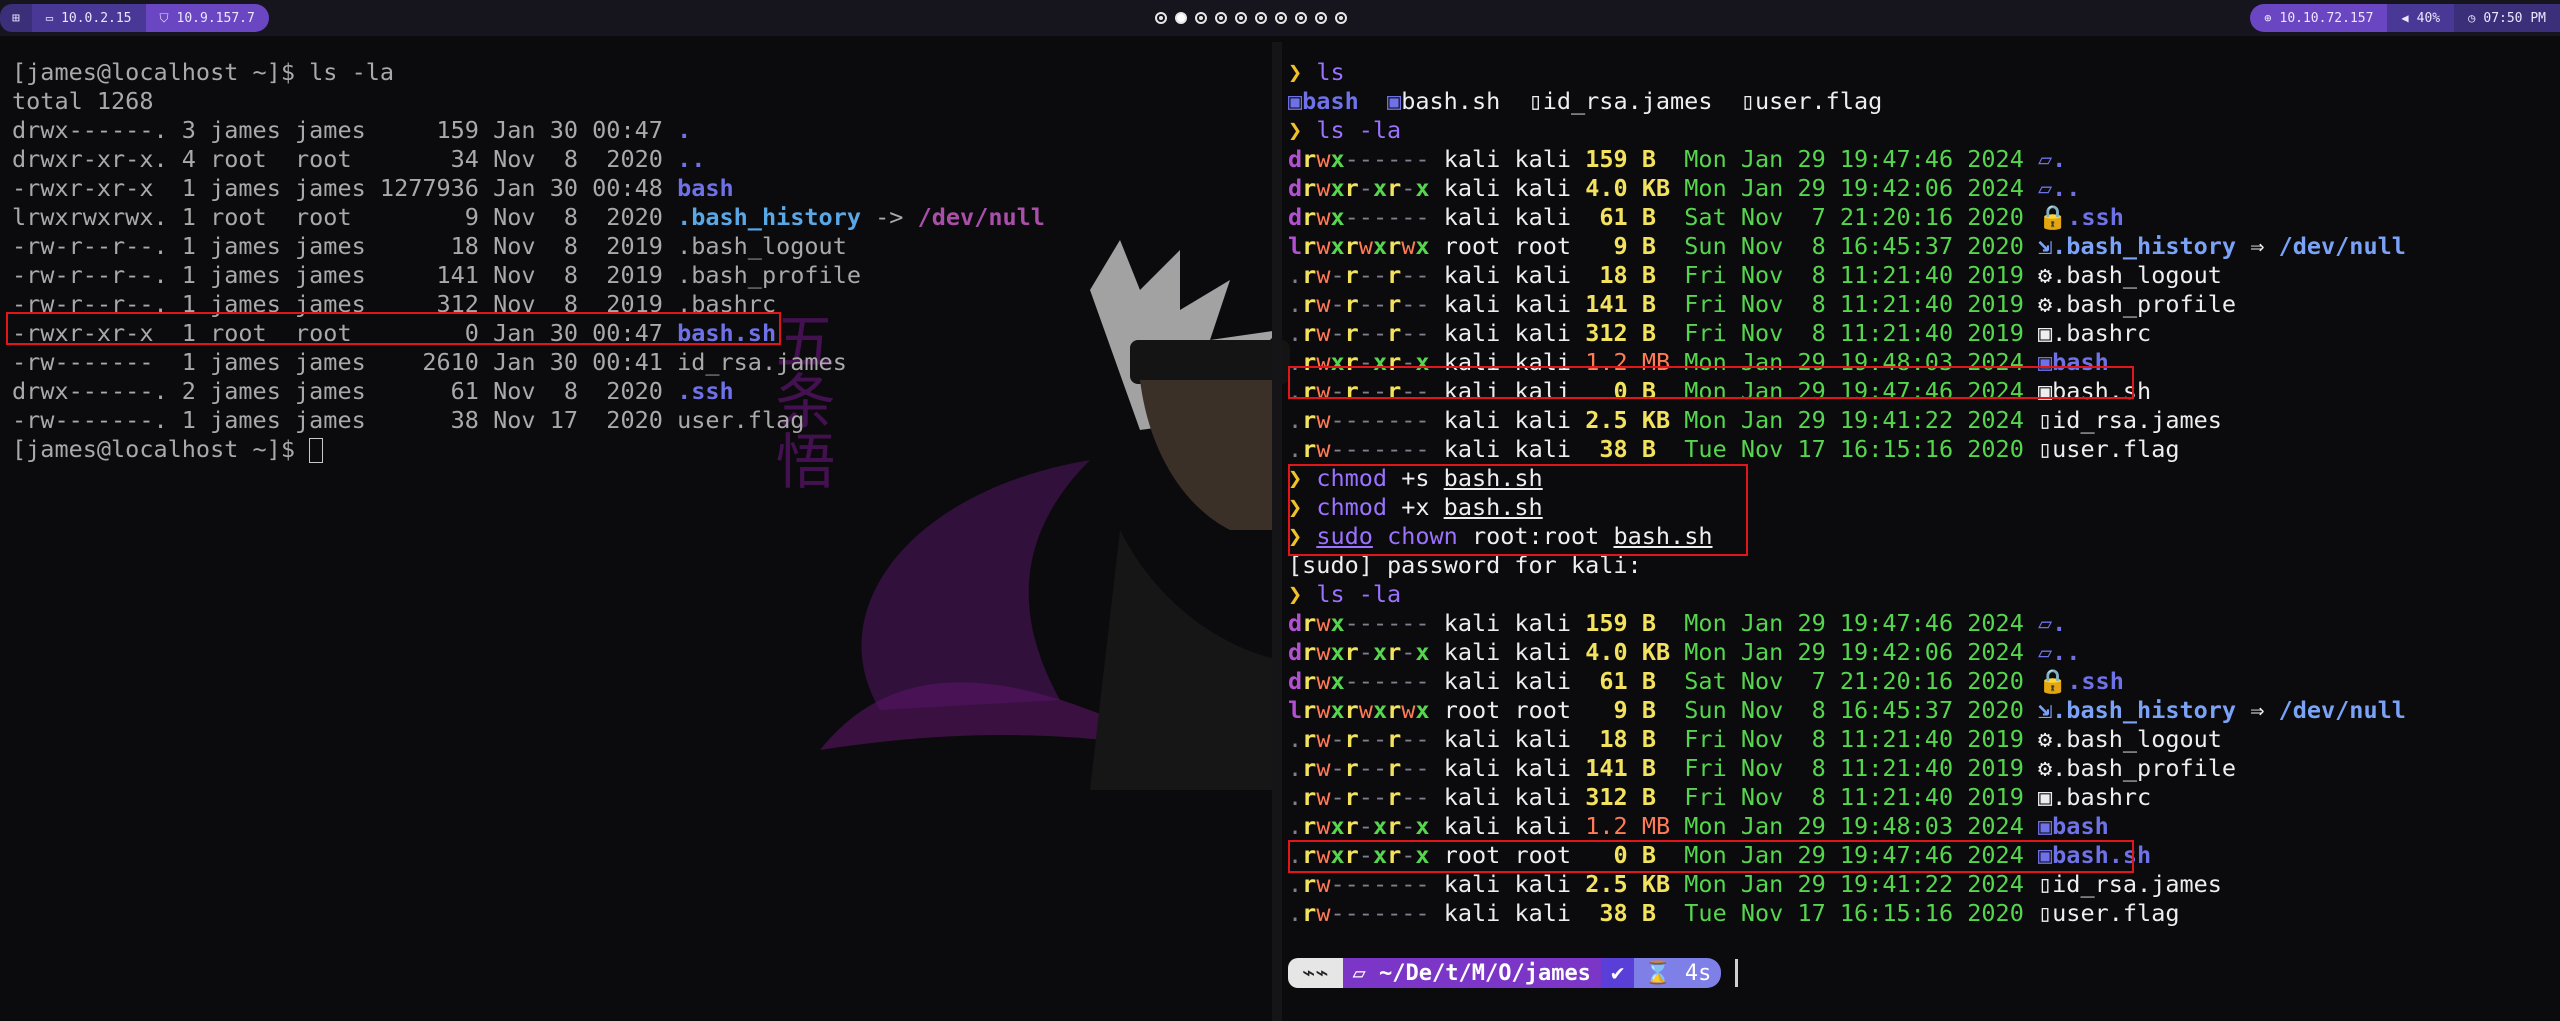  I want to click on size: 38, so click(429, 420).